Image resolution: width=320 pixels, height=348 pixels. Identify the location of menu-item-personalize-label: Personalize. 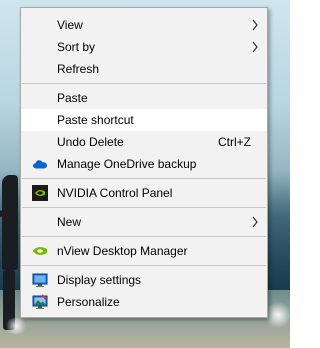
(88, 302).